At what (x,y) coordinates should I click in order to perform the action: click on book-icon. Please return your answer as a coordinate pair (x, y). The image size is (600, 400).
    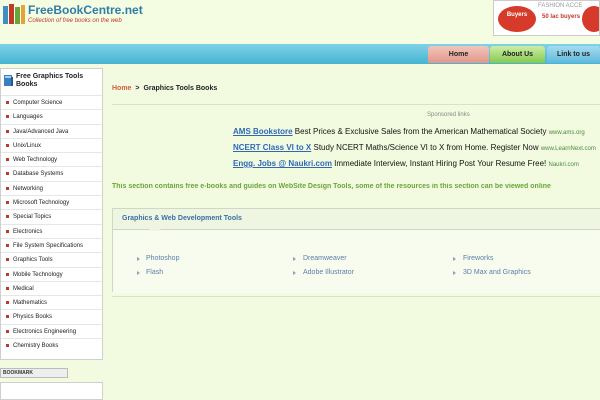
    Looking at the image, I should click on (8, 80).